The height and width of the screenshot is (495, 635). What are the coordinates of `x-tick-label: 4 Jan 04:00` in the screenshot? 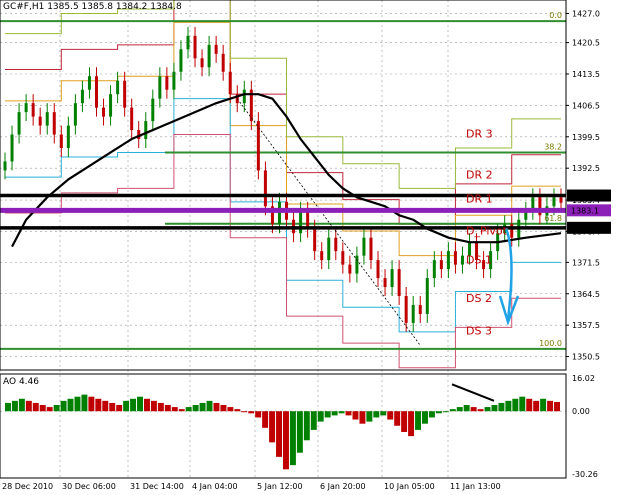 It's located at (215, 486).